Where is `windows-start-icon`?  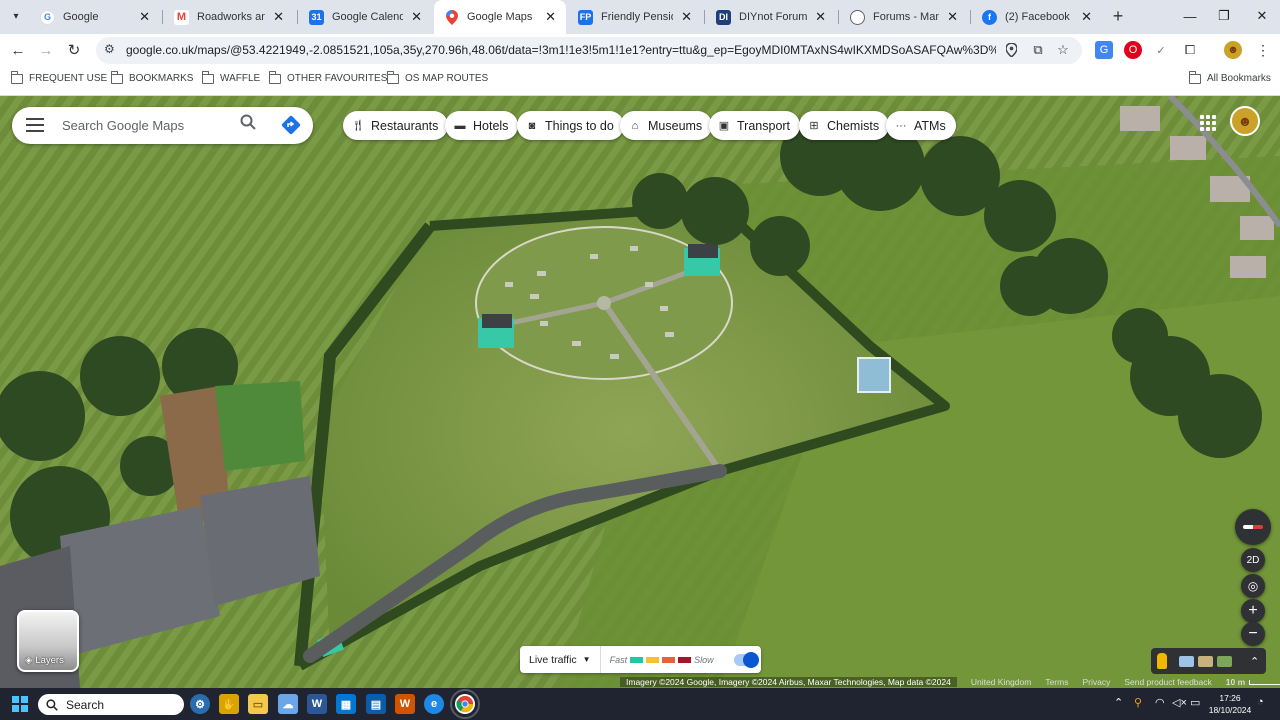 windows-start-icon is located at coordinates (20, 704).